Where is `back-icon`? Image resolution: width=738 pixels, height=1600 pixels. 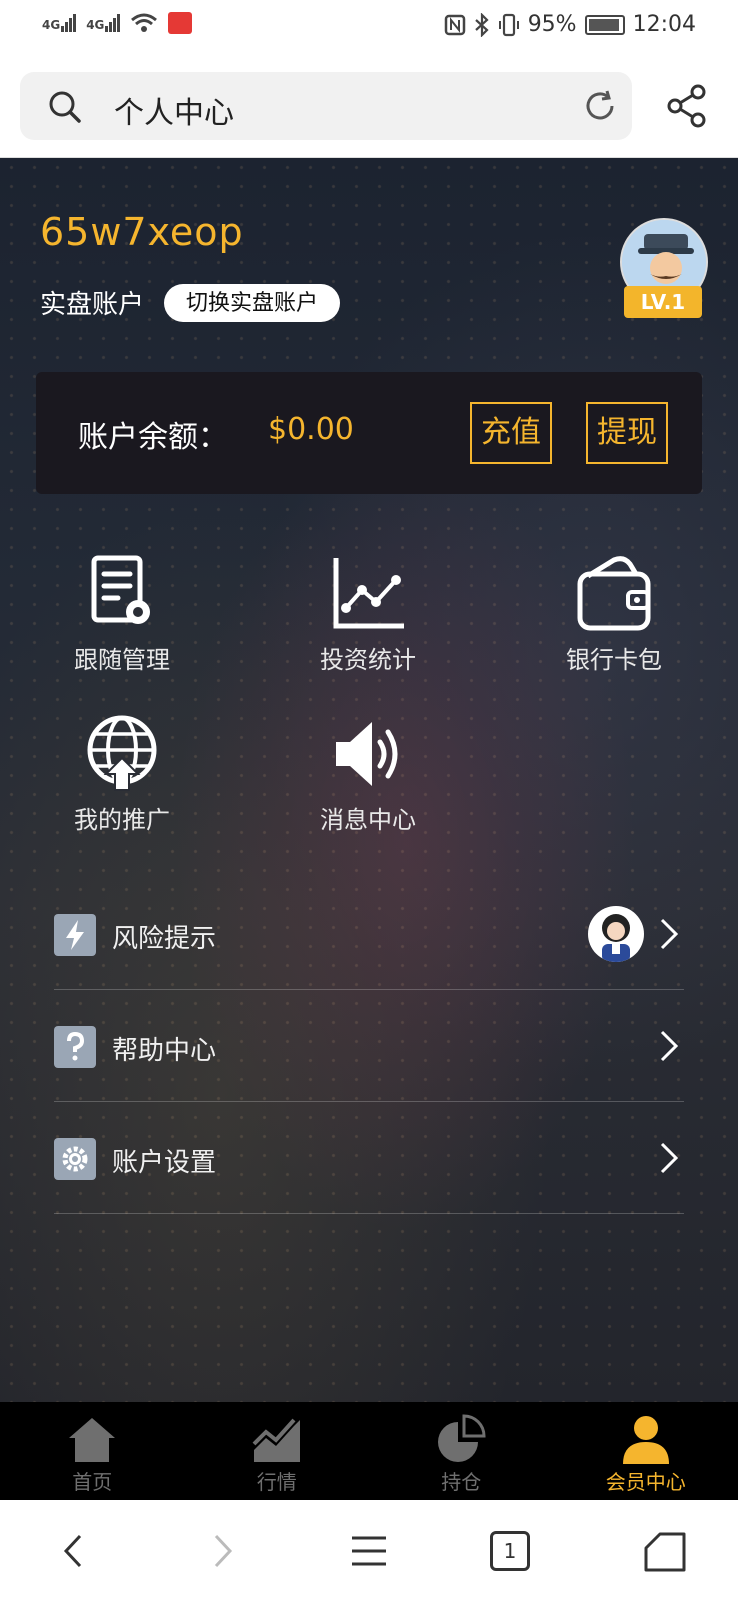 back-icon is located at coordinates (75, 1551).